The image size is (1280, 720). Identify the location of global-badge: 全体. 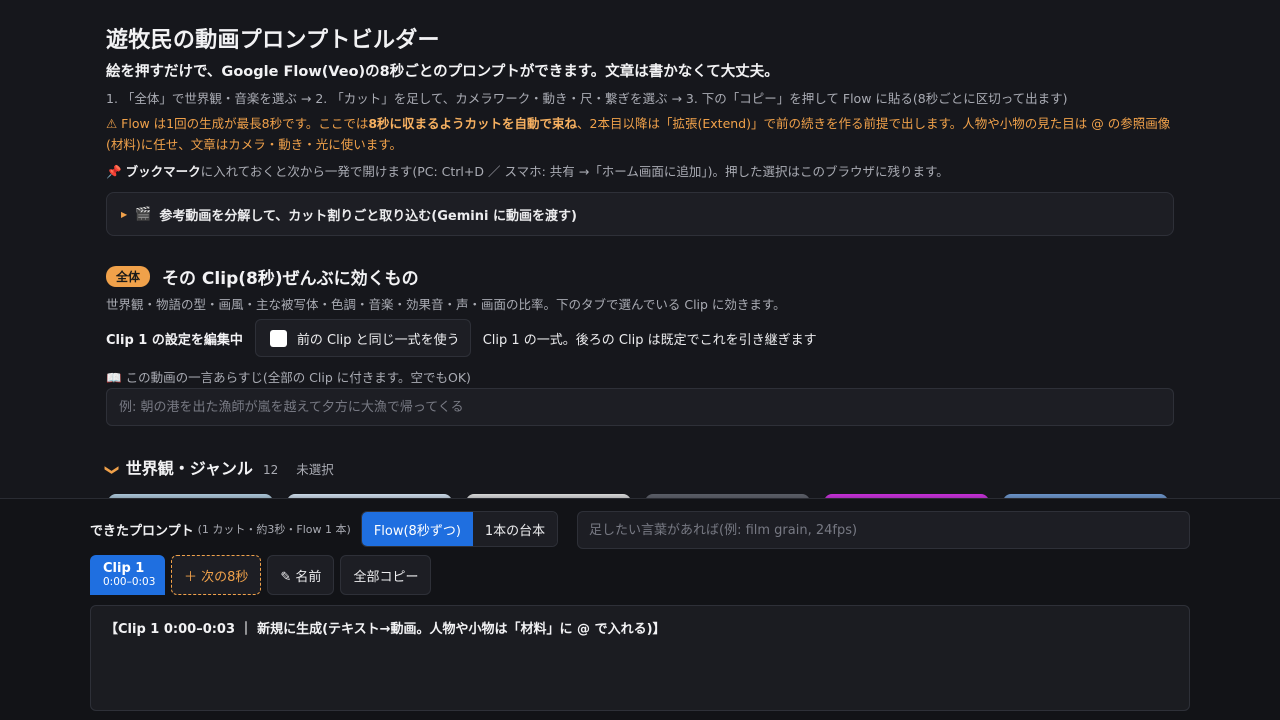
(128, 276).